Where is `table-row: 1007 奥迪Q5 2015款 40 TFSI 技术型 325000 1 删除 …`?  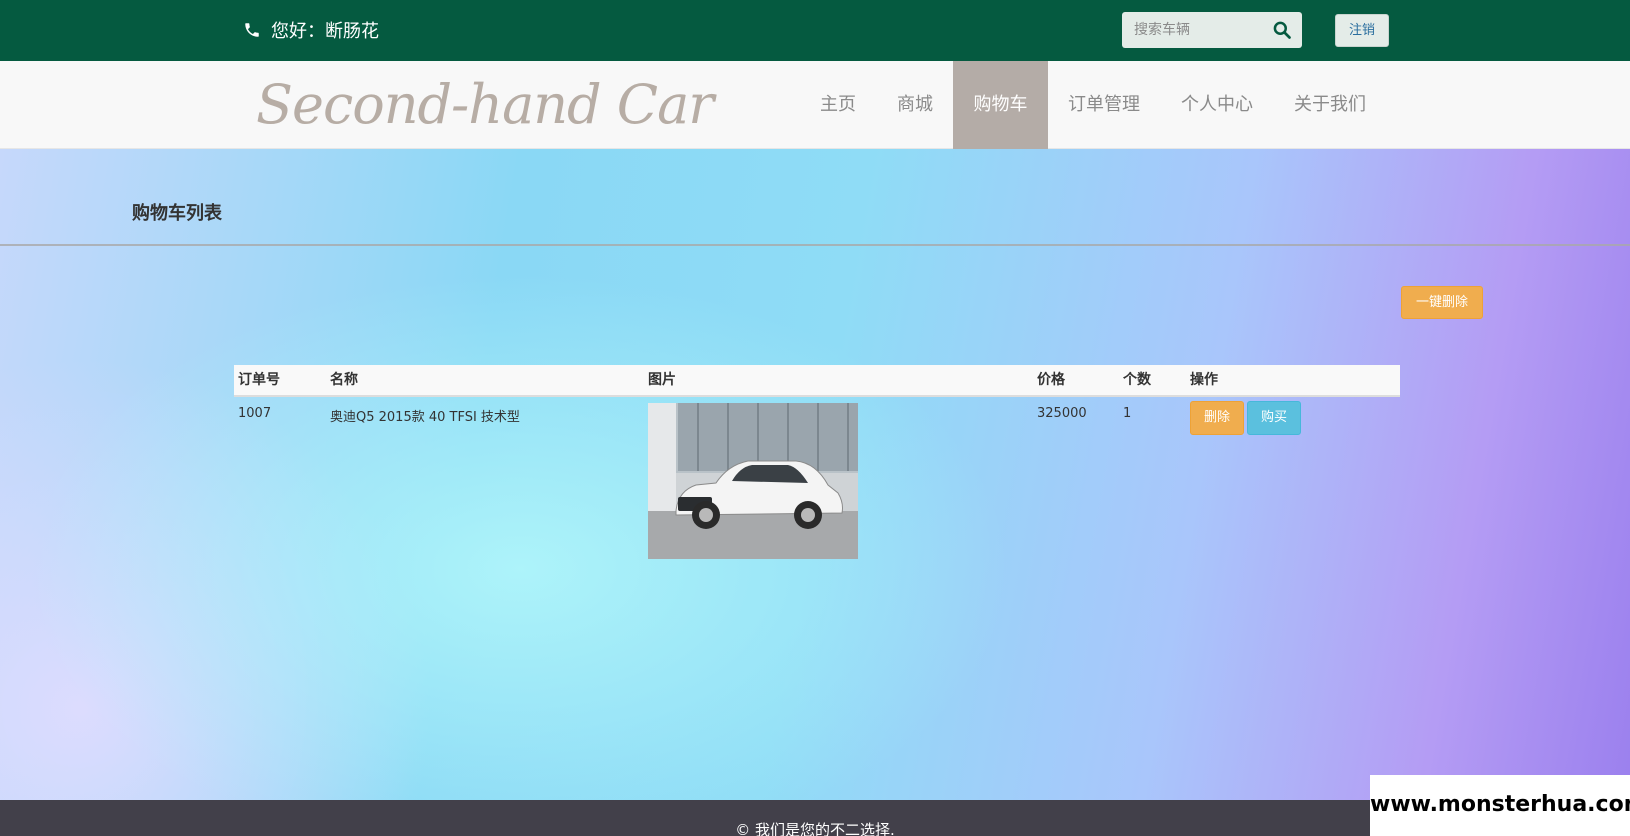 table-row: 1007 奥迪Q5 2015款 40 TFSI 技术型 325000 1 删除 … is located at coordinates (817, 481).